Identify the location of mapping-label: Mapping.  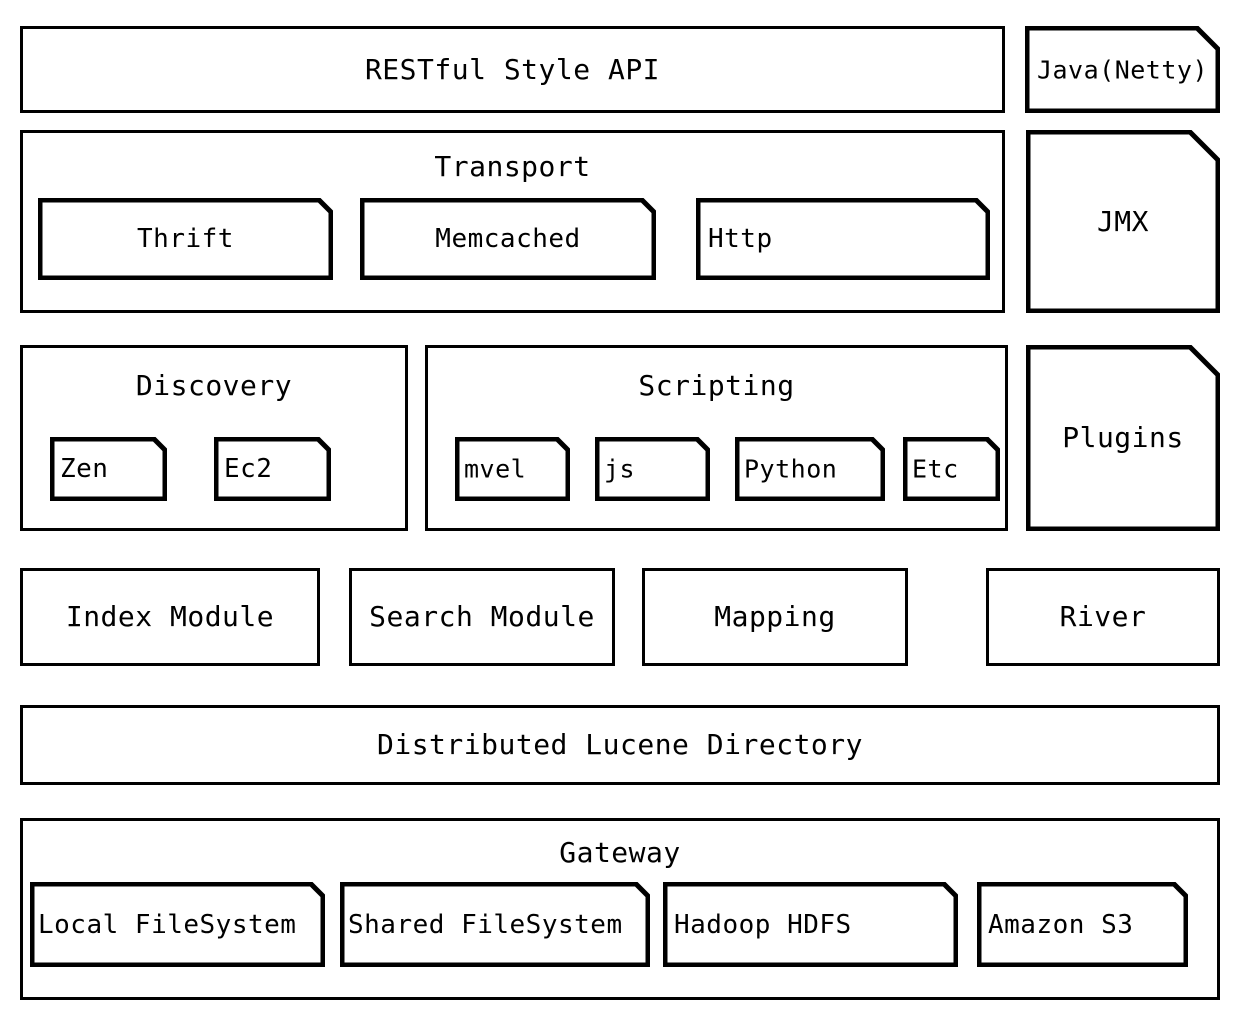
(775, 616).